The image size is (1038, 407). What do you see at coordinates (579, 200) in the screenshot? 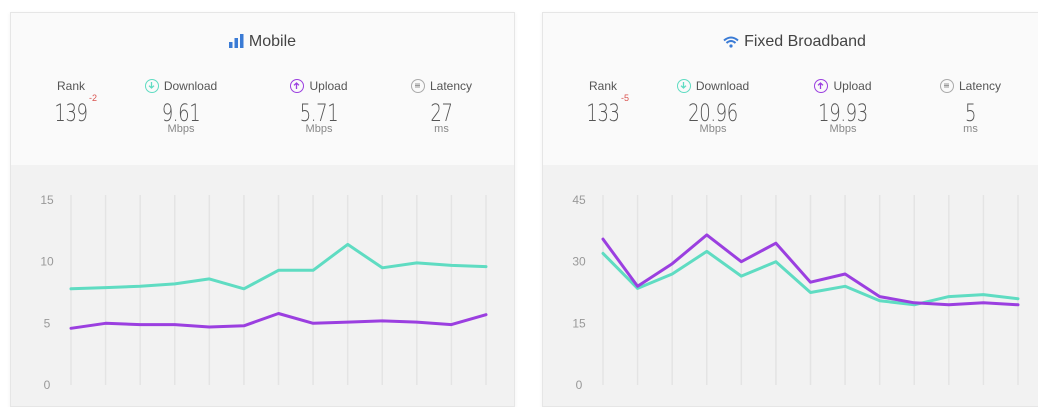
I see `y-tick-label: 45` at bounding box center [579, 200].